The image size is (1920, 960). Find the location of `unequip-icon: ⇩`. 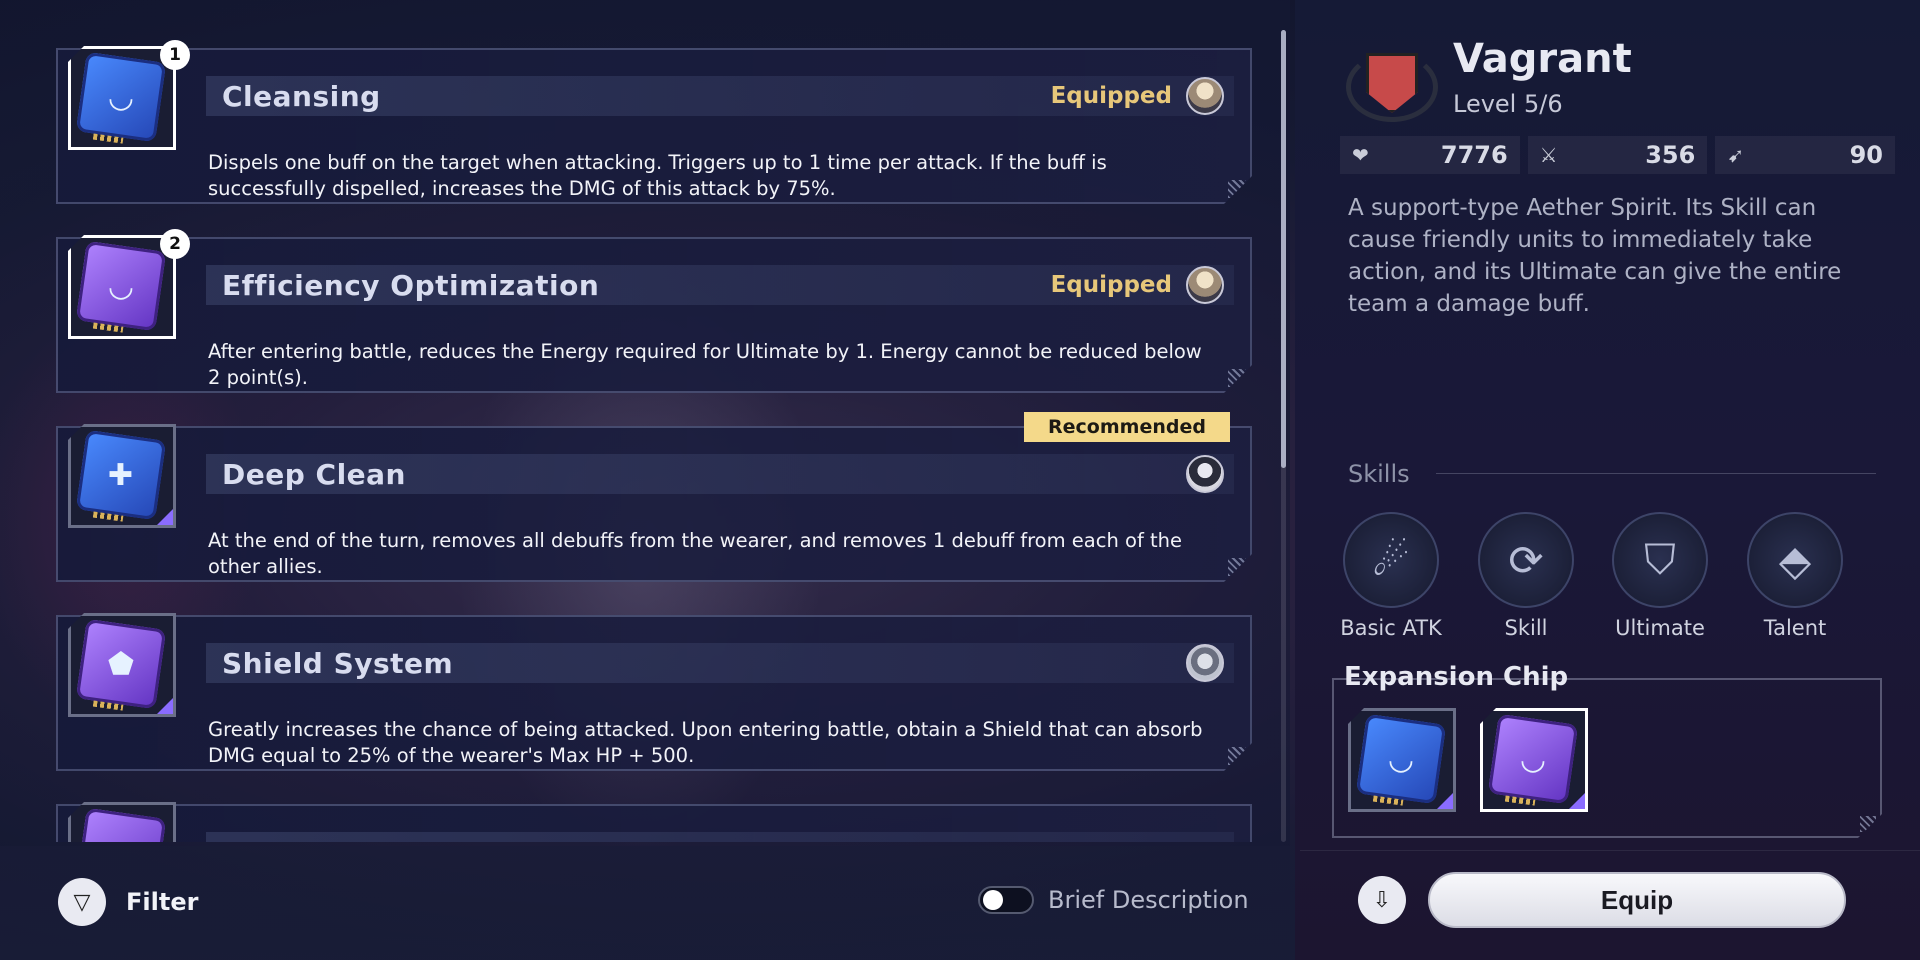

unequip-icon: ⇩ is located at coordinates (1382, 900).